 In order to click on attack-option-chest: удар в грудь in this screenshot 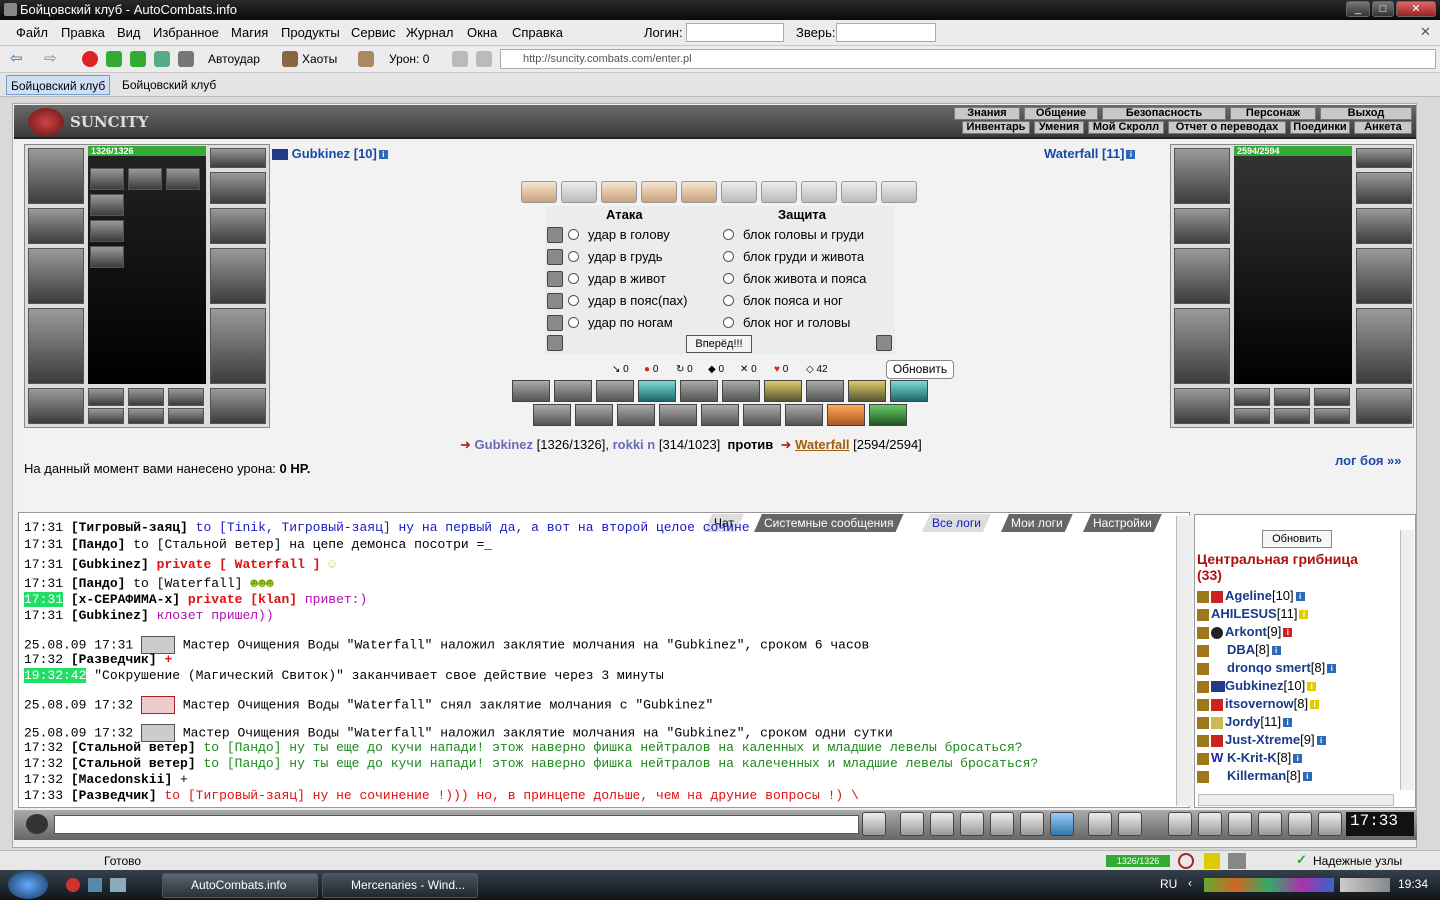, I will do `click(625, 256)`.